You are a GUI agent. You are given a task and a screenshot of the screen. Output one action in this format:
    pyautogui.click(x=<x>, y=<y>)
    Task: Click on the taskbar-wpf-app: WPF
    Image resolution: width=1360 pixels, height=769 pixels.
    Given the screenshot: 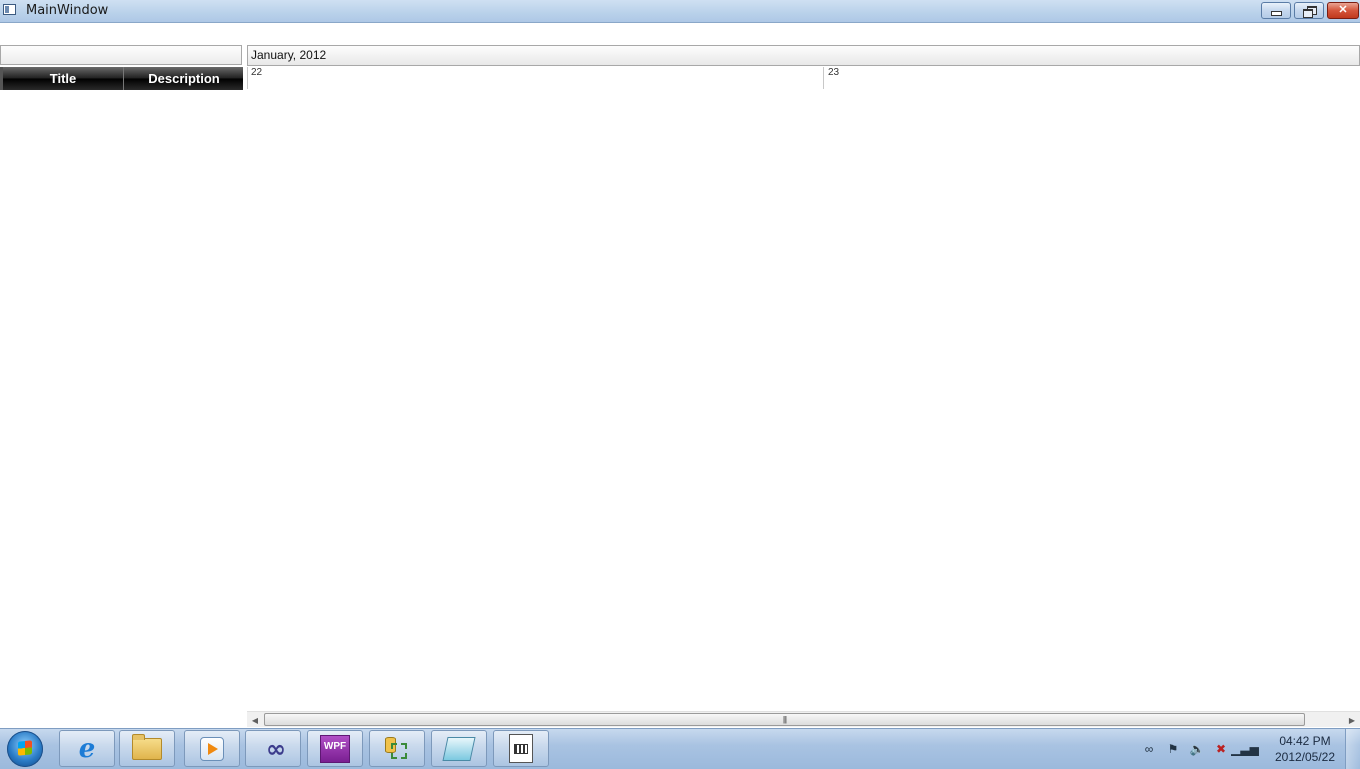 What is the action you would take?
    pyautogui.click(x=335, y=748)
    